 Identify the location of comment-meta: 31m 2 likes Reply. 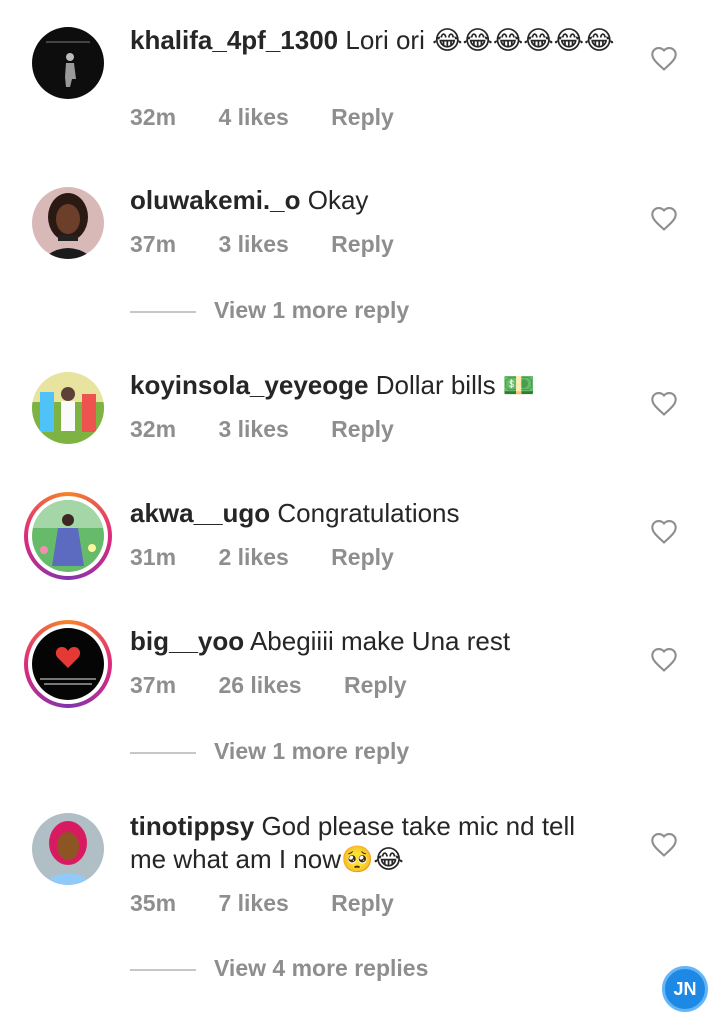
(280, 557).